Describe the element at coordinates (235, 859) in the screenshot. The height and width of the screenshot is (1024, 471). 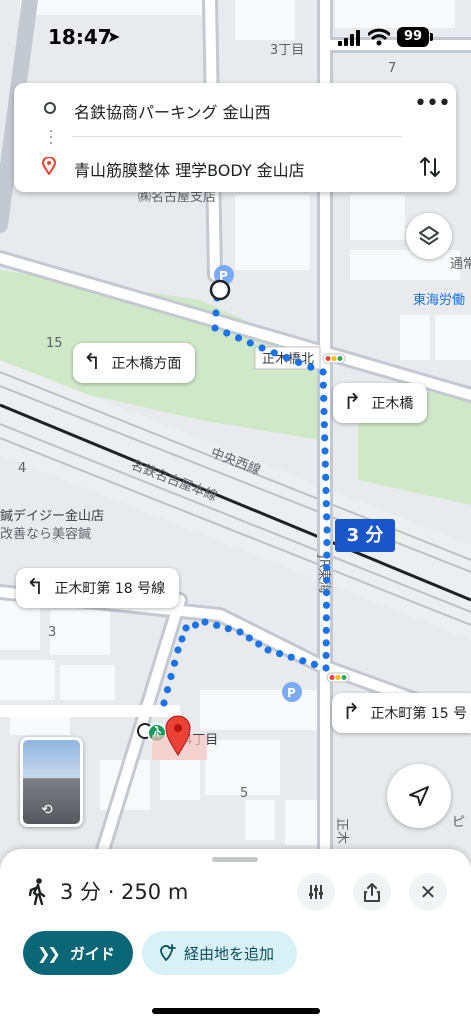
I see `drag-handle` at that location.